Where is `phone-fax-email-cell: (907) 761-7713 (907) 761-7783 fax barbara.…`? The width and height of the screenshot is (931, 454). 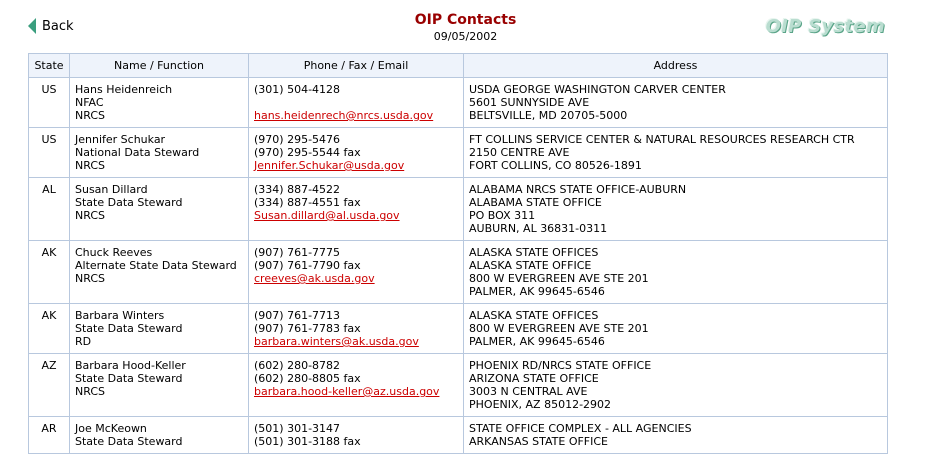
phone-fax-email-cell: (907) 761-7713 (907) 761-7783 fax barbara.… is located at coordinates (356, 328).